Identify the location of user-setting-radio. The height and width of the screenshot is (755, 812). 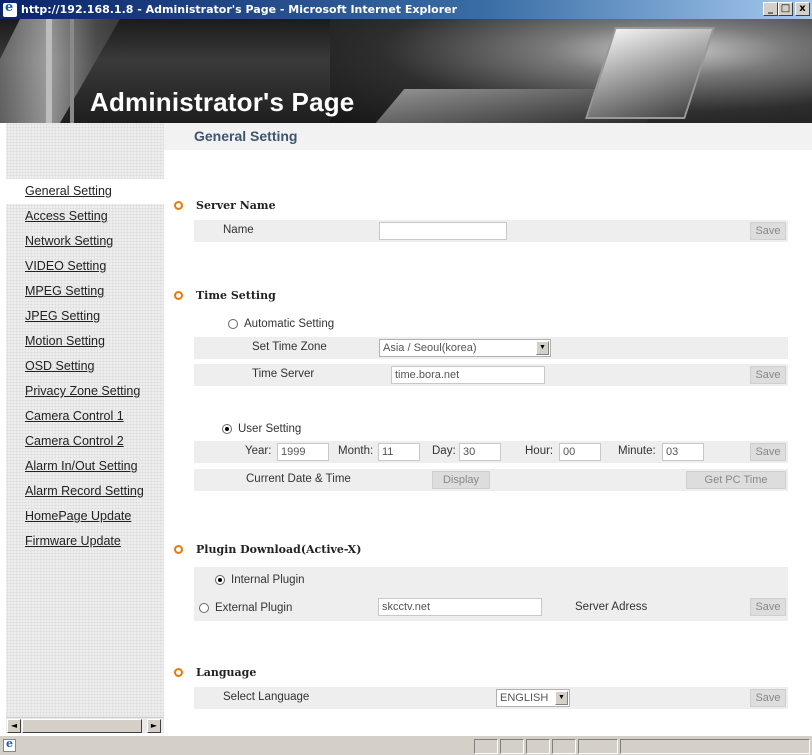
(227, 429).